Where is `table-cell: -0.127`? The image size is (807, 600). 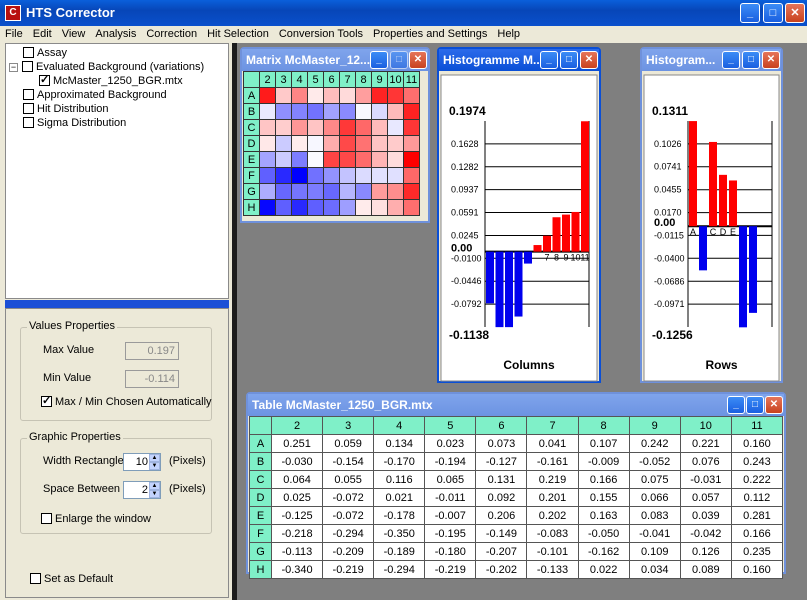 table-cell: -0.127 is located at coordinates (501, 461).